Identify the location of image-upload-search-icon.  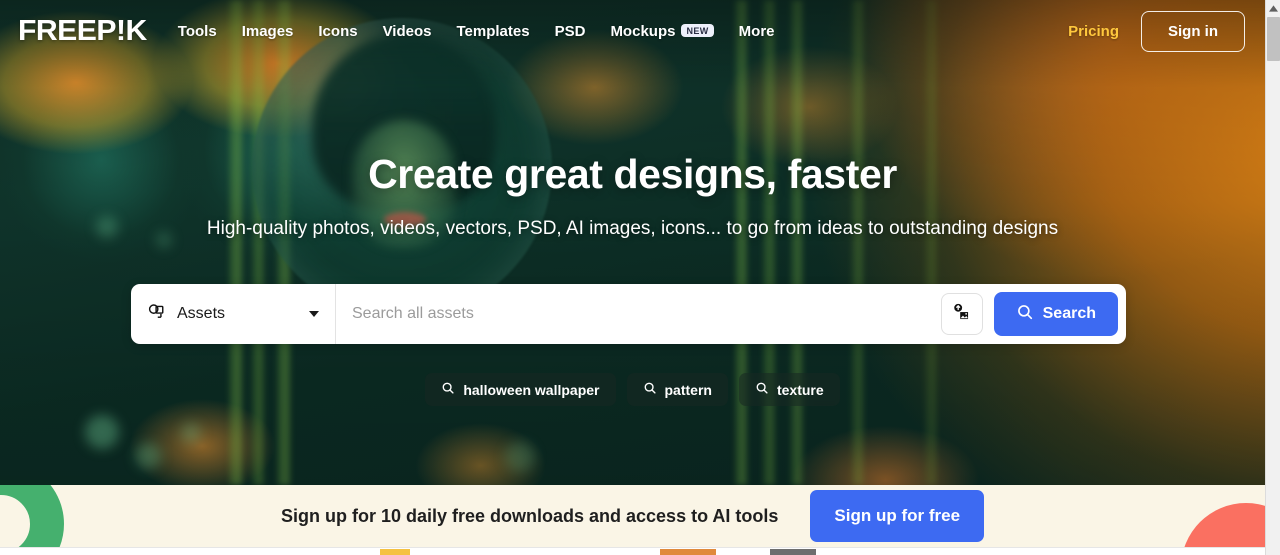
(961, 314).